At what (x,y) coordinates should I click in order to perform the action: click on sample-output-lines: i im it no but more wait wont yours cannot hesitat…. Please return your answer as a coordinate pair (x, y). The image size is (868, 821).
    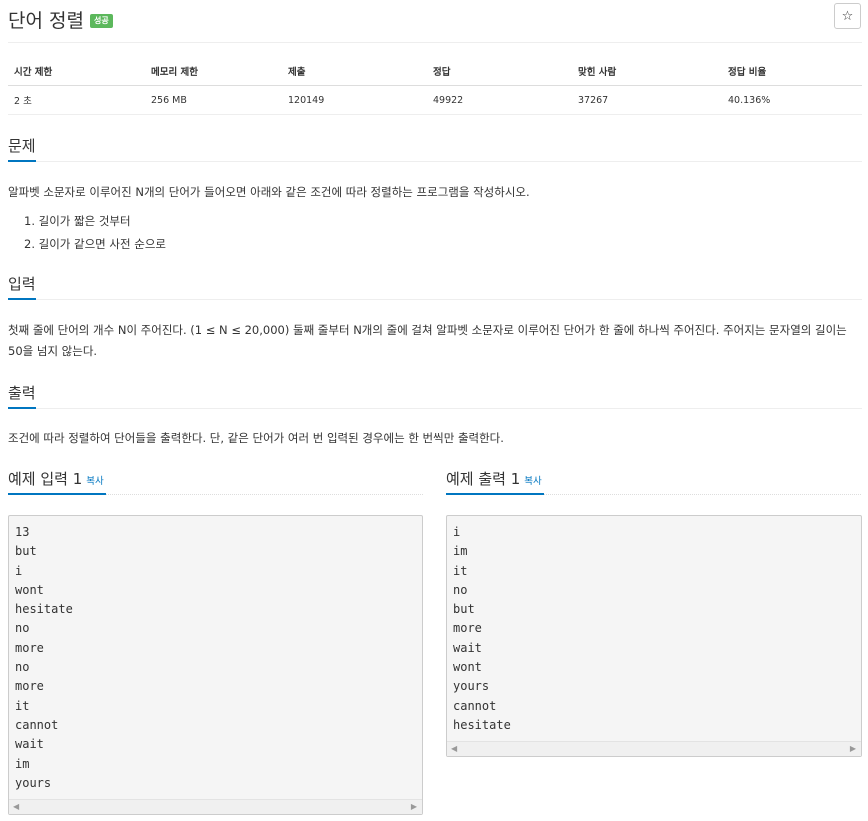
    Looking at the image, I should click on (654, 625).